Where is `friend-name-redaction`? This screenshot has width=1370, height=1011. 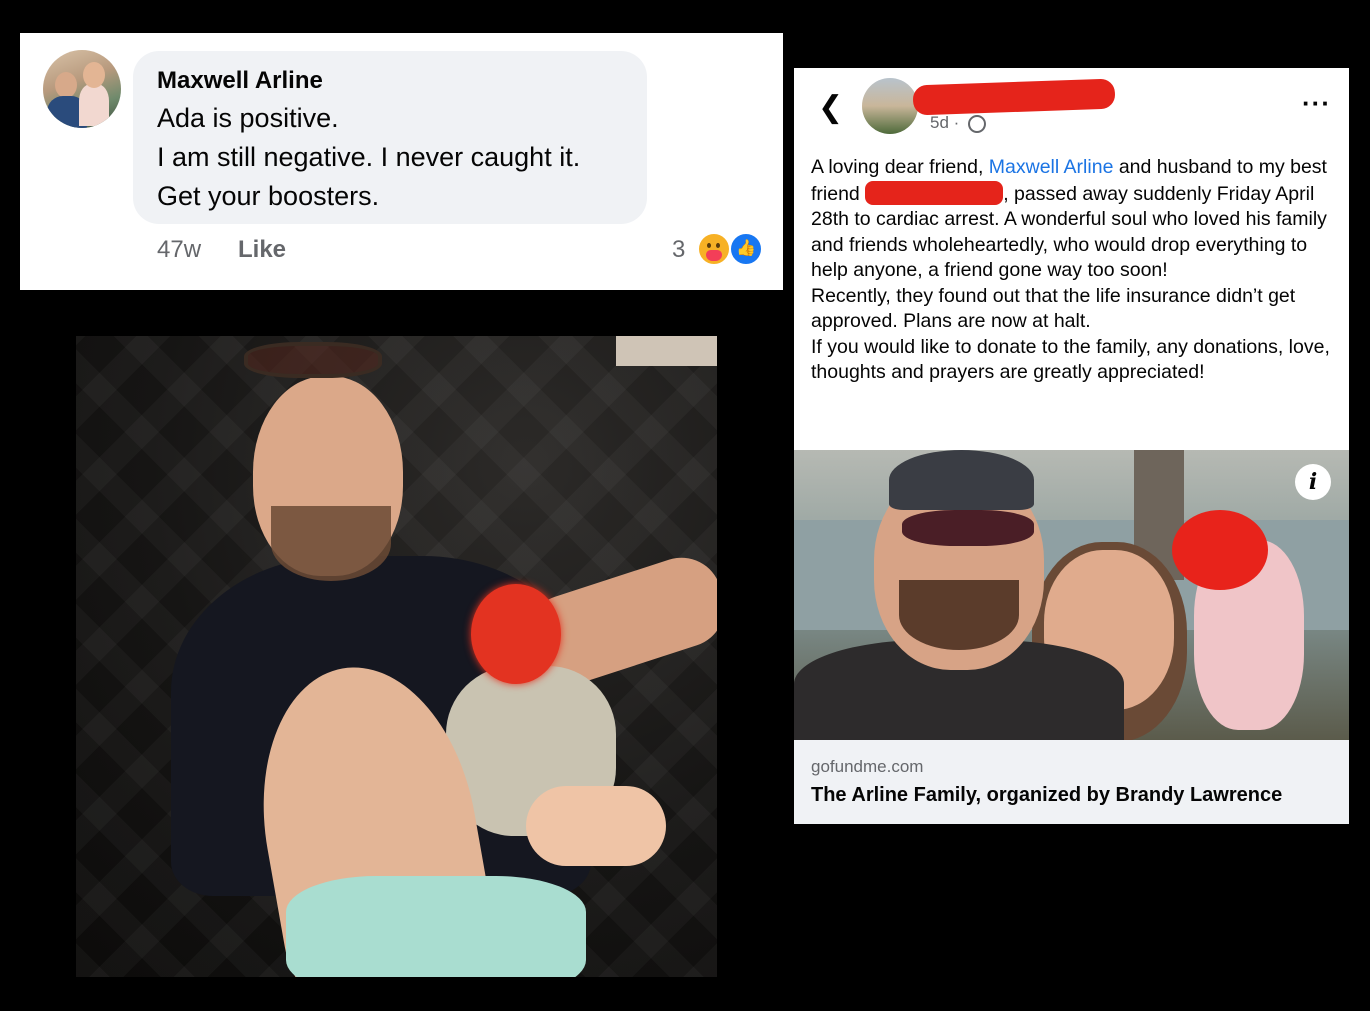
friend-name-redaction is located at coordinates (934, 192).